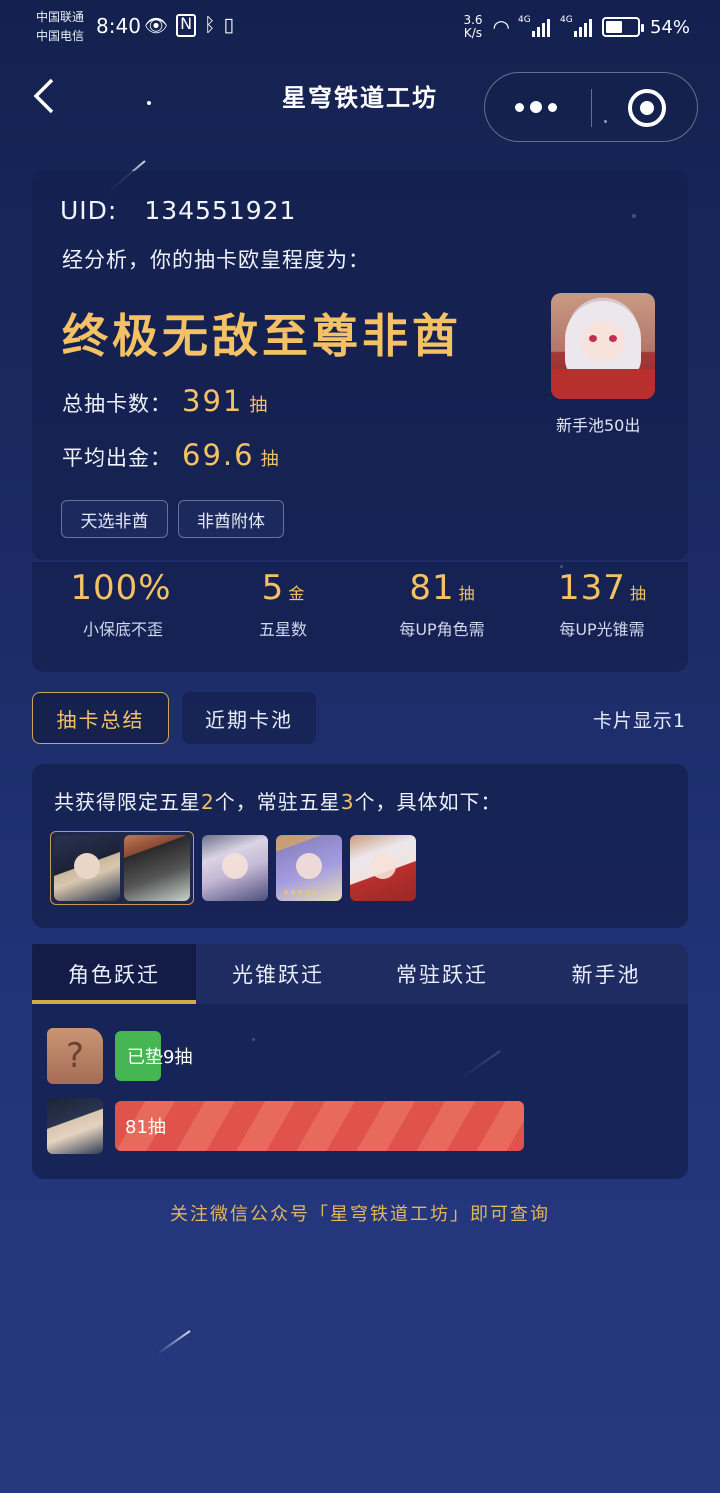  Describe the element at coordinates (156, 26) in the screenshot. I see `eye-icon: 👁` at that location.